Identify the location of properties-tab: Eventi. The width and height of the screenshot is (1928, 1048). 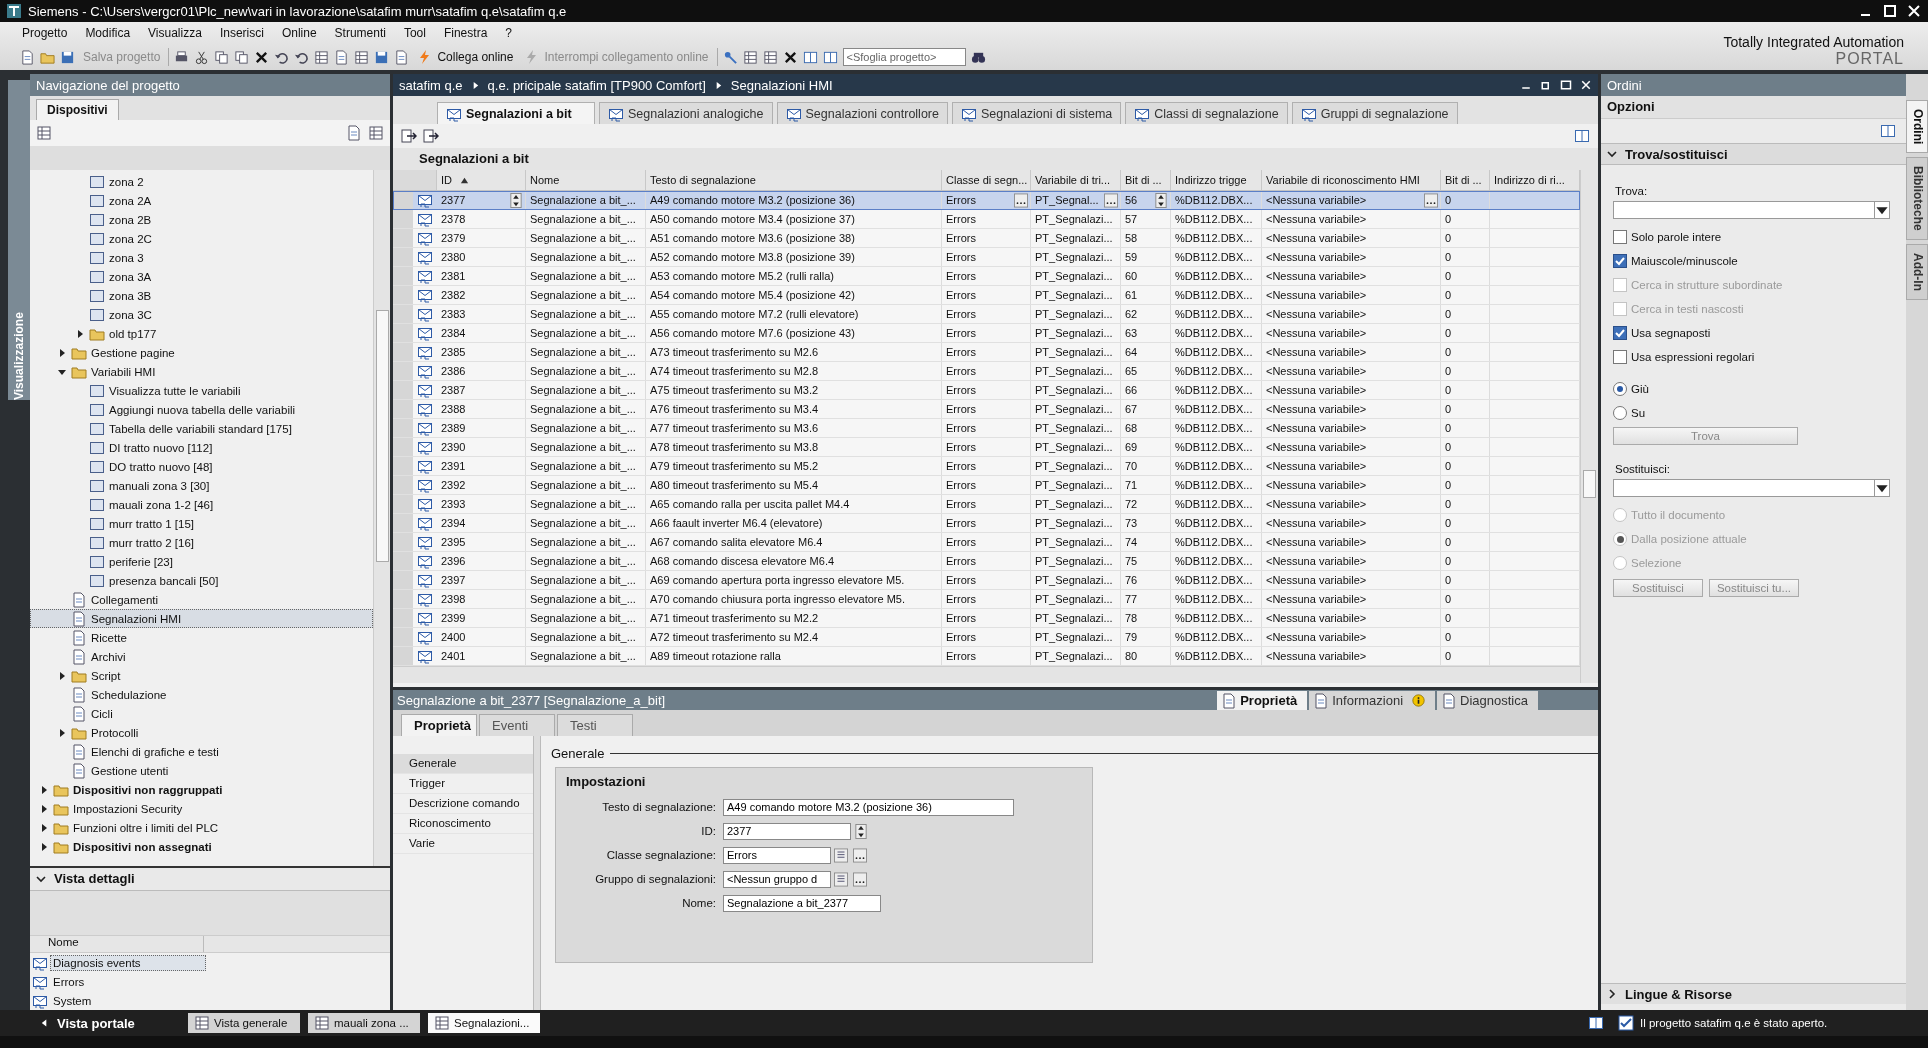
(517, 725).